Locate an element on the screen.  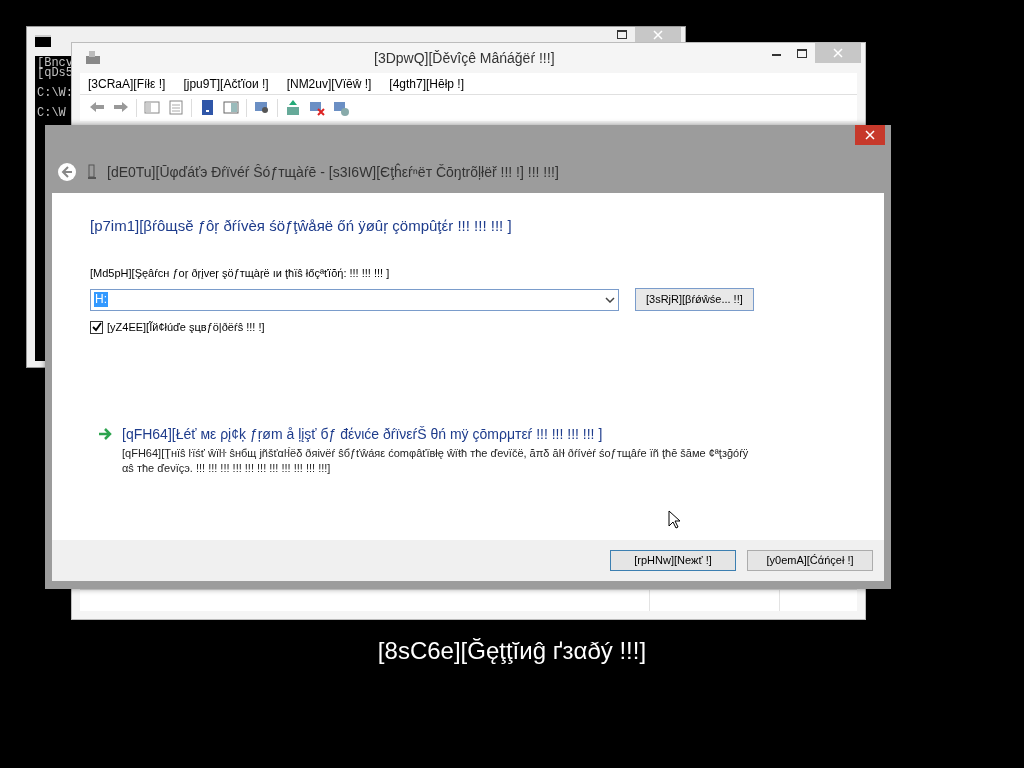
console-line: [Bncv is located at coordinates (55, 63).